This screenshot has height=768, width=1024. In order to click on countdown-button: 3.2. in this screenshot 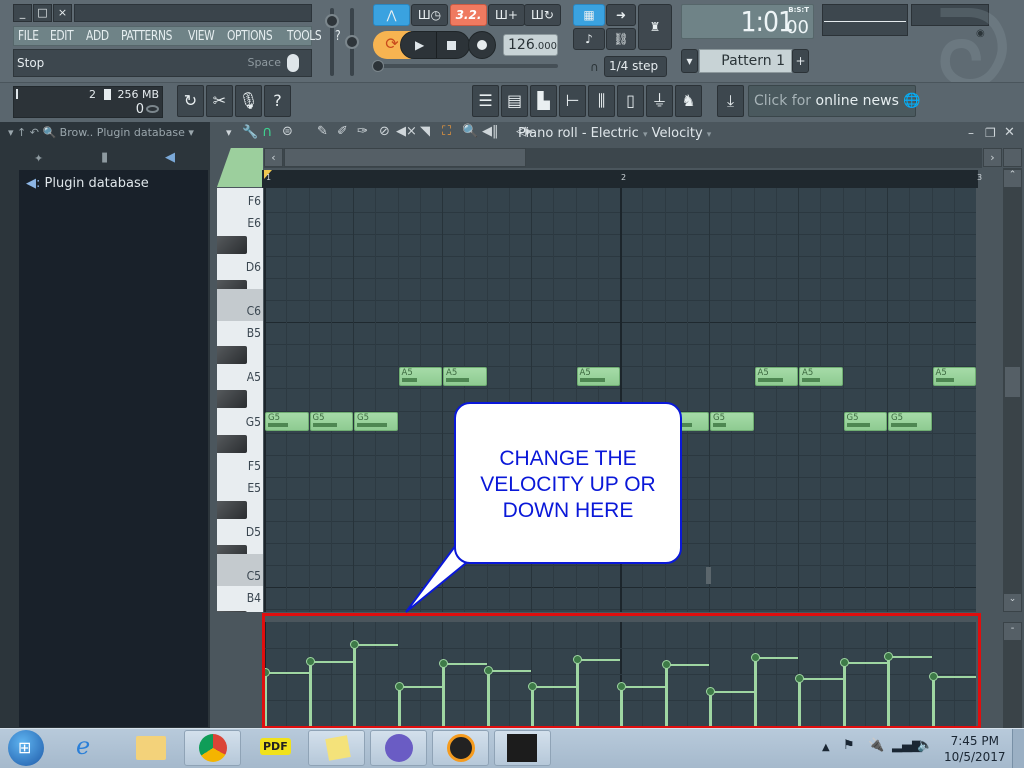, I will do `click(468, 15)`.